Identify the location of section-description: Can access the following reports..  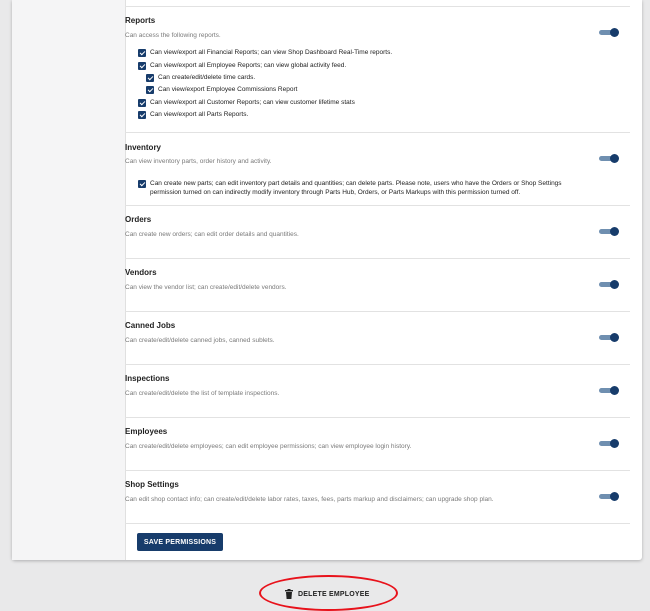
(173, 35).